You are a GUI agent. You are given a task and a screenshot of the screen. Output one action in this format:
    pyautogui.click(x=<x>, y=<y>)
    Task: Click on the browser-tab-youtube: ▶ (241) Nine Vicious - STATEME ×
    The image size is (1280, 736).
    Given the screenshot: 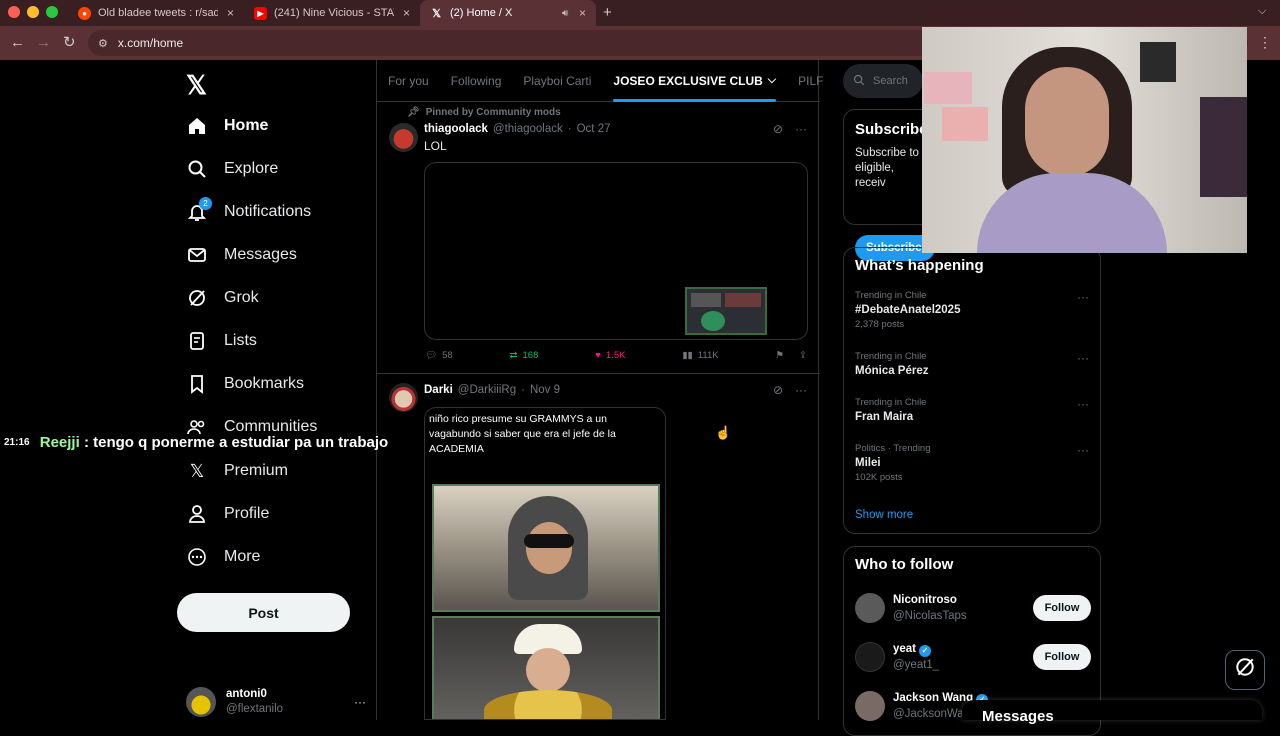 What is the action you would take?
    pyautogui.click(x=332, y=13)
    